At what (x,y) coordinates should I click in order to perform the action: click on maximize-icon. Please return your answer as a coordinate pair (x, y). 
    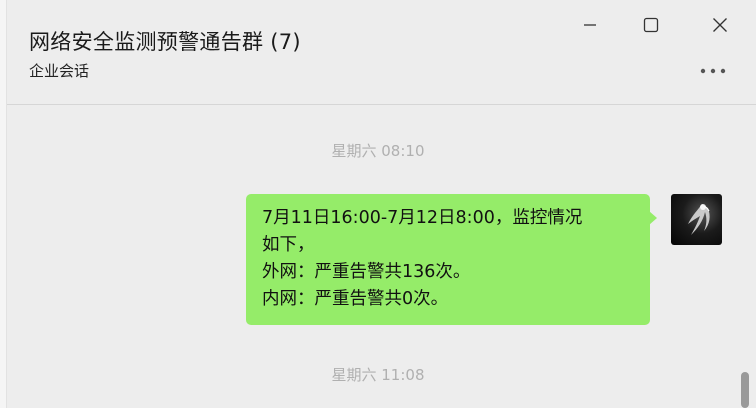
    Looking at the image, I should click on (651, 25).